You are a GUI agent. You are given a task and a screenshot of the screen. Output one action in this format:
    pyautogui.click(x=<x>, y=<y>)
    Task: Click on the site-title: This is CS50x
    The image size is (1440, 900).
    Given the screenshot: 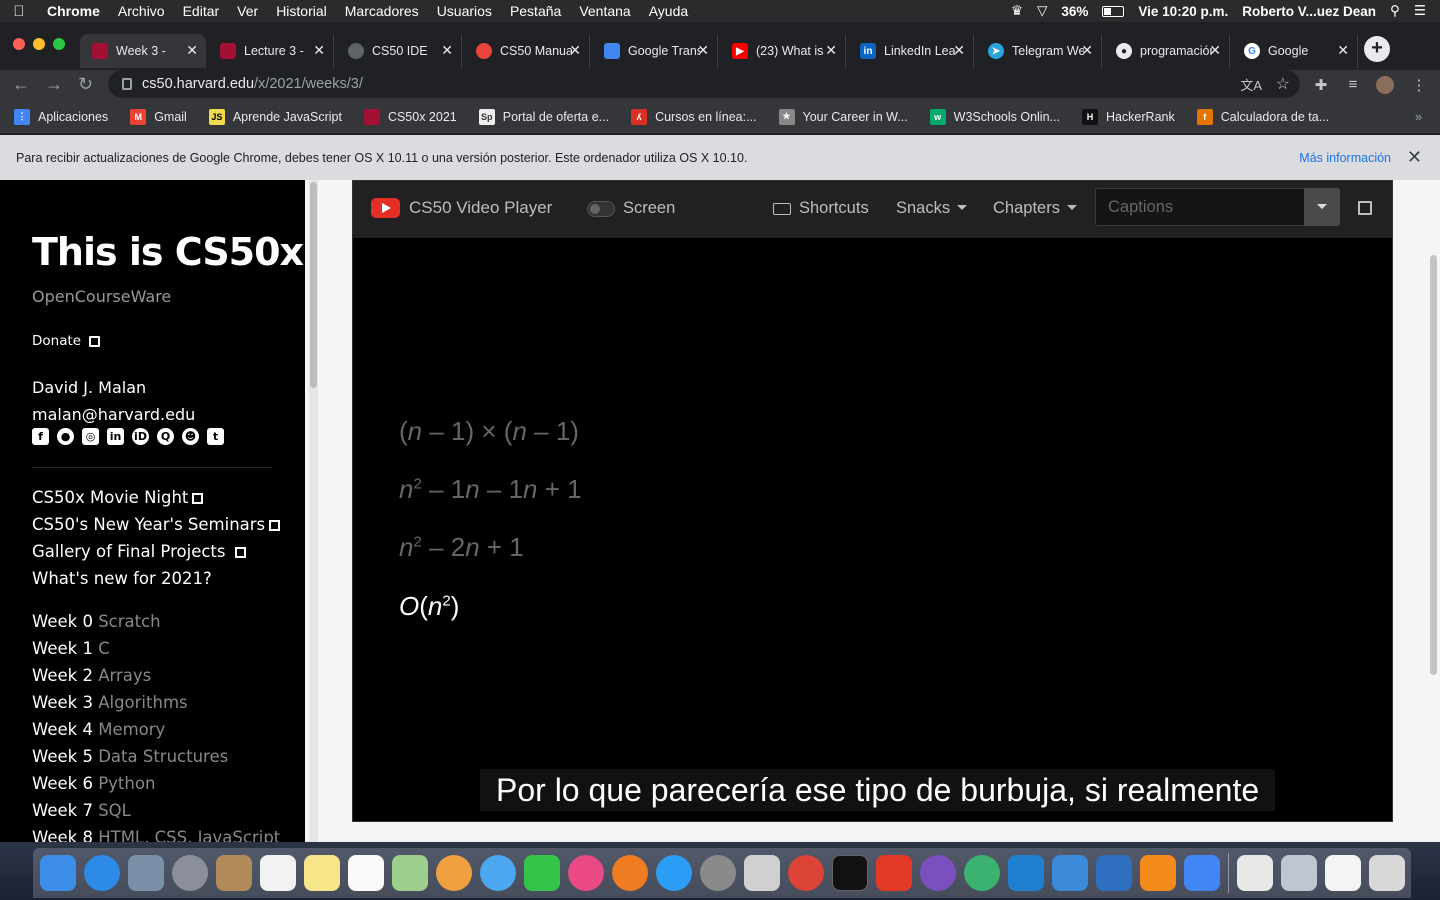 What is the action you would take?
    pyautogui.click(x=168, y=252)
    